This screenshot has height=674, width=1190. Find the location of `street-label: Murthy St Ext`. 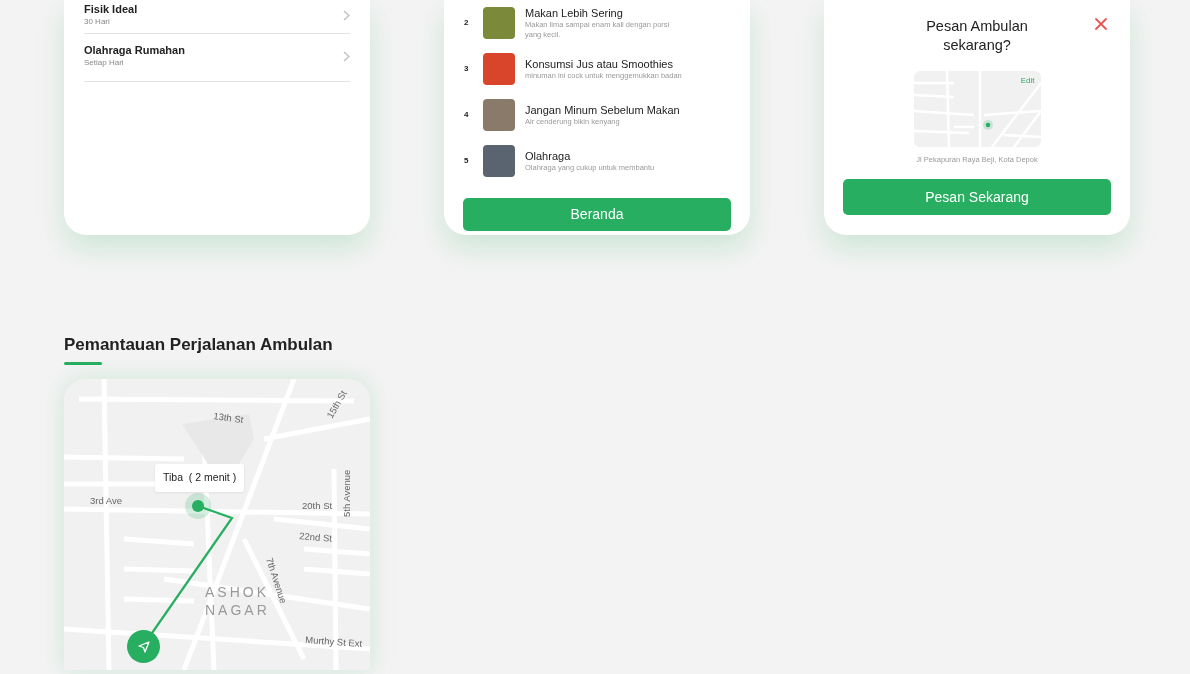

street-label: Murthy St Ext is located at coordinates (333, 642).